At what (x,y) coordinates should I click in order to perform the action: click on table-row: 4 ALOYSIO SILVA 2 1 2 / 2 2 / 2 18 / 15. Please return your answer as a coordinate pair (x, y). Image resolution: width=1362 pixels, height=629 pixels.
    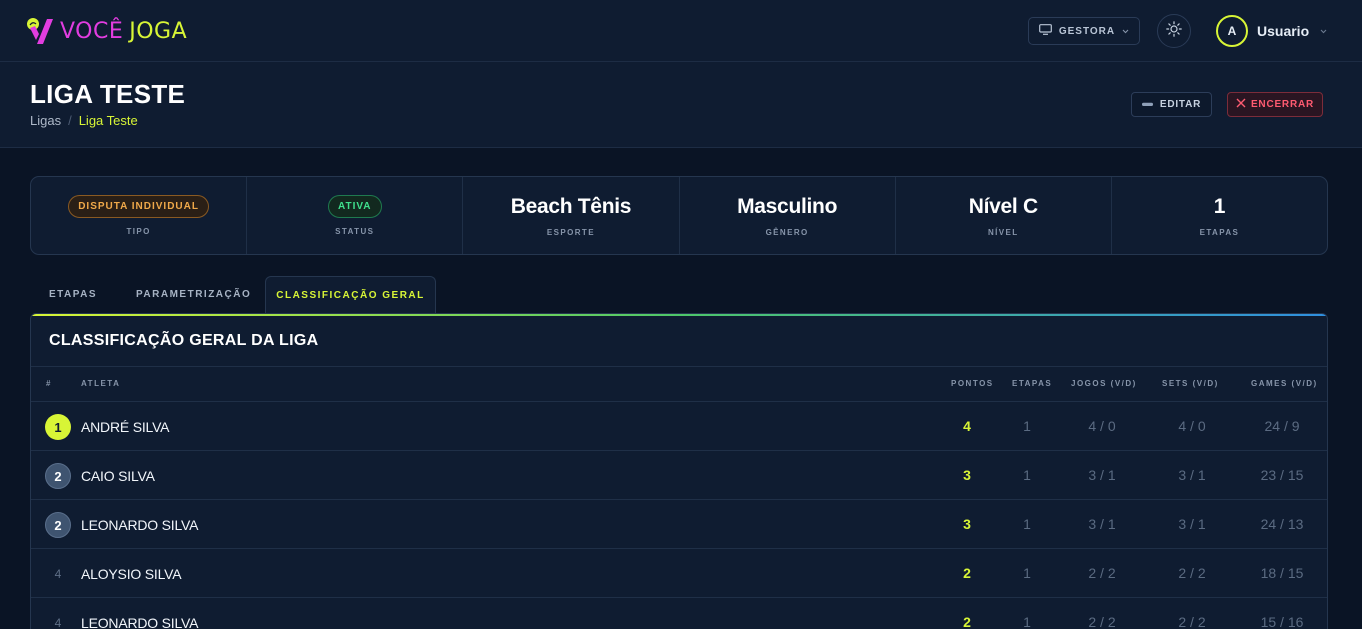
    Looking at the image, I should click on (679, 573).